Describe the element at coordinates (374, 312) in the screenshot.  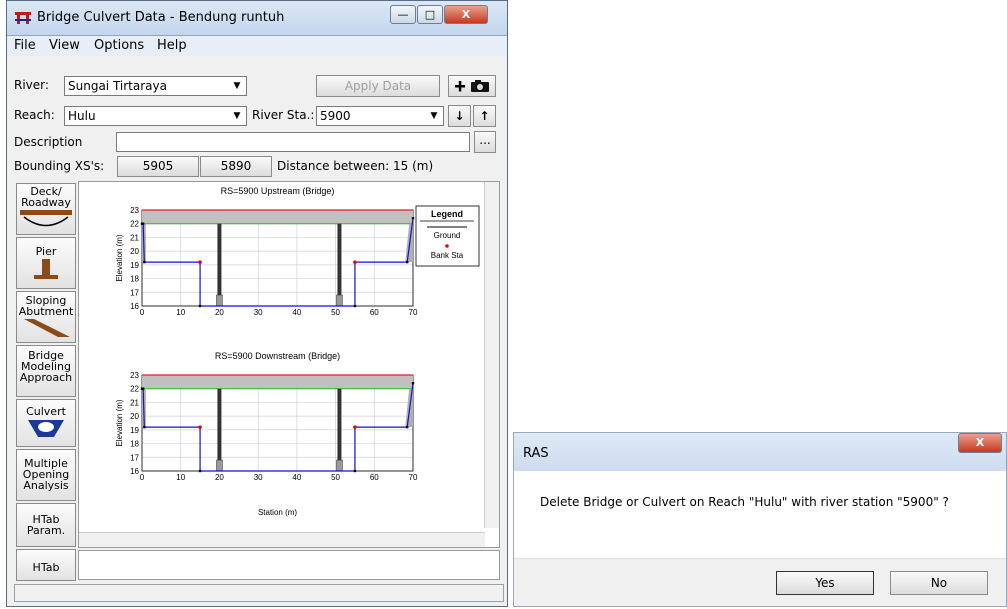
I see `upstream-x-tick: 60` at that location.